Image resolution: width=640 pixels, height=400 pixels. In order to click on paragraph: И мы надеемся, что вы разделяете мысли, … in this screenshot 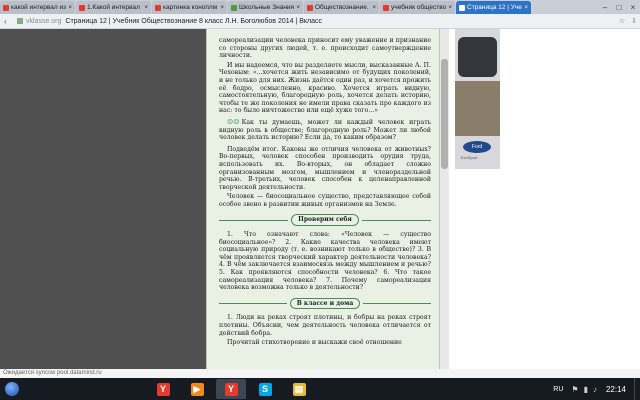, I will do `click(325, 88)`.